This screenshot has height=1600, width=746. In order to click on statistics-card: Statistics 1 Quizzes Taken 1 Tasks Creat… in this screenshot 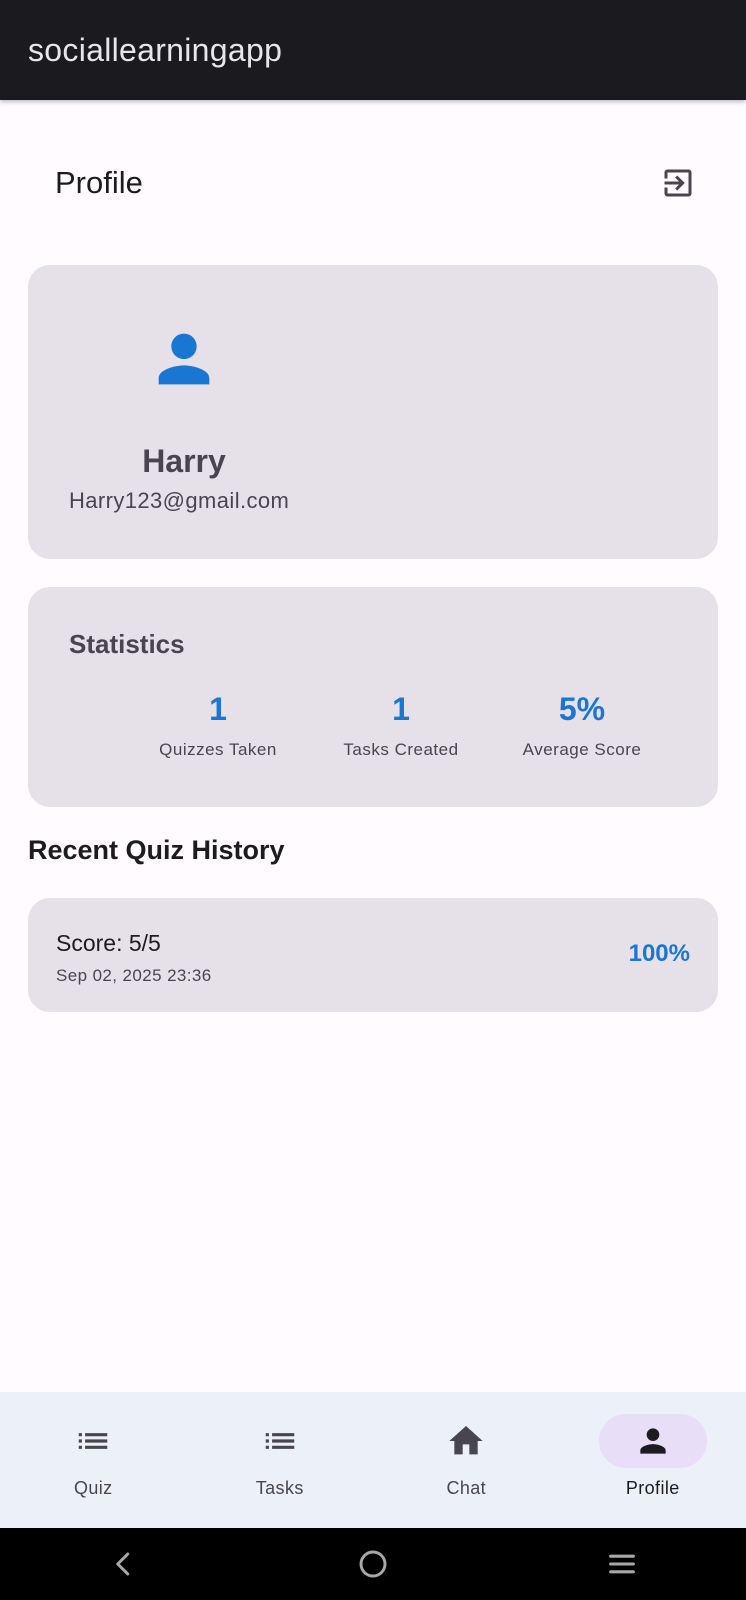, I will do `click(373, 697)`.